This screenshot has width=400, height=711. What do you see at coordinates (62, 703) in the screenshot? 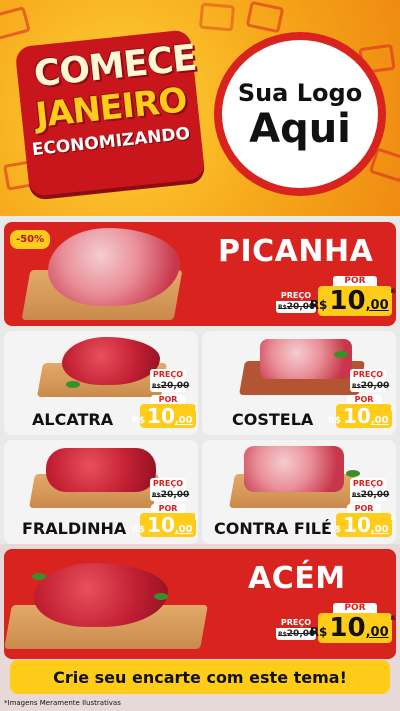
I see `disclaimer-text: *Imagens Meramente Ilustrativas` at bounding box center [62, 703].